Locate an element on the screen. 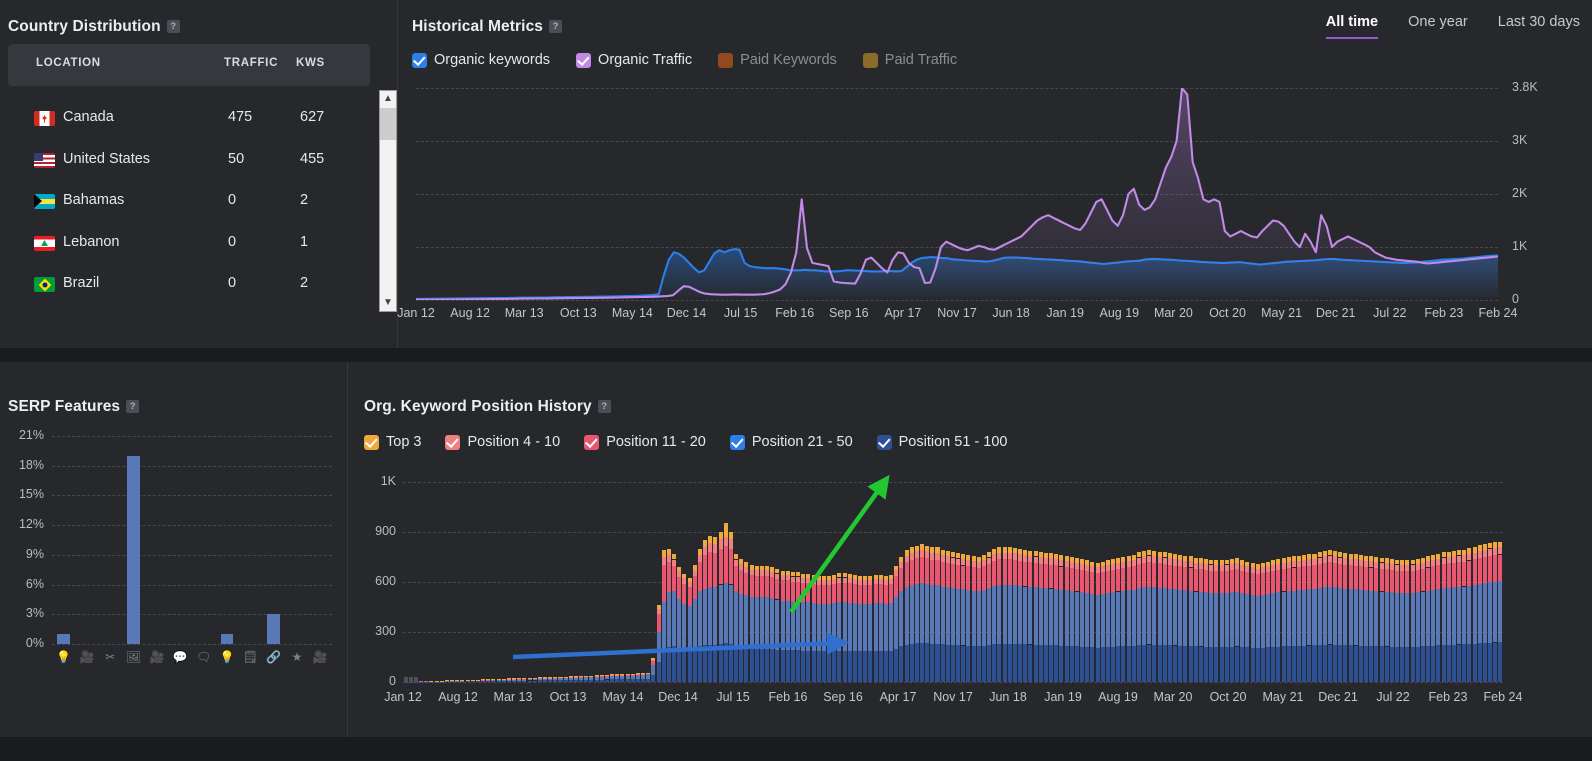  legend-item-organic-keywords: Organic keywords is located at coordinates (481, 60).